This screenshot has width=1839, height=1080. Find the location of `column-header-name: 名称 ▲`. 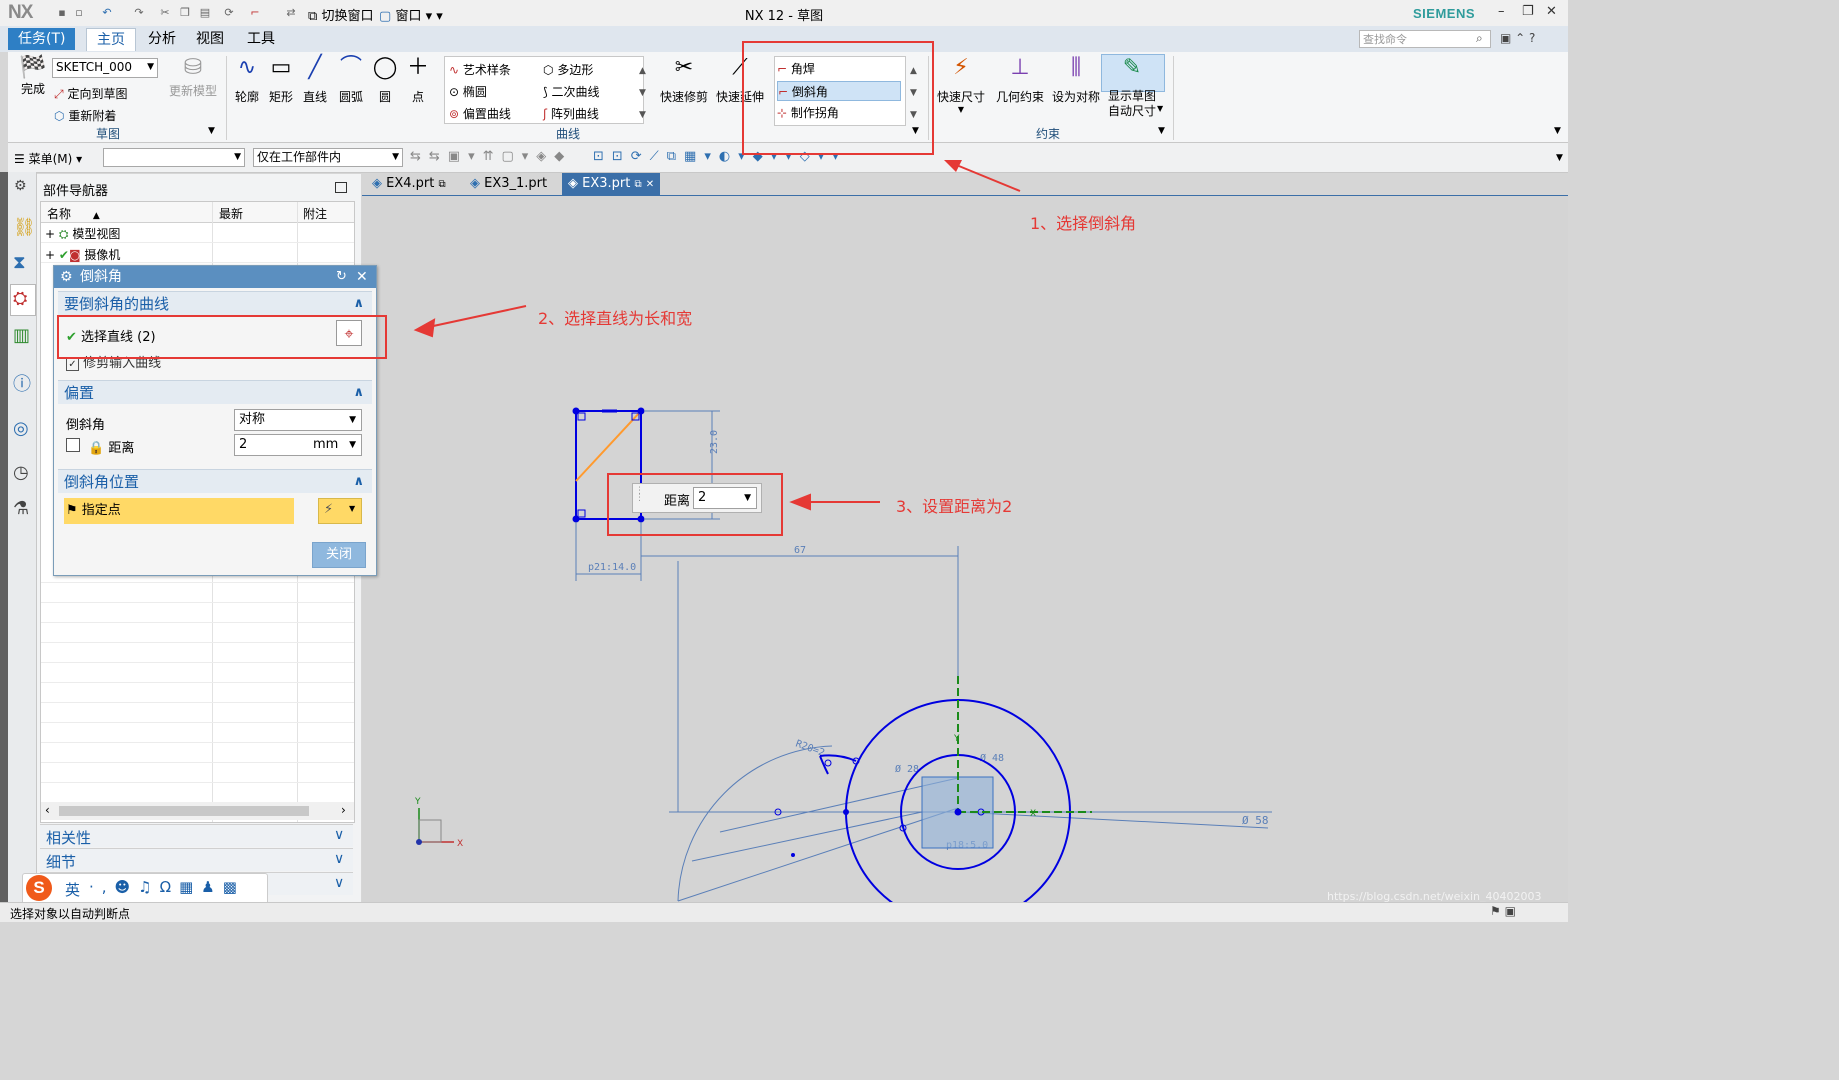

column-header-name: 名称 ▲ is located at coordinates (73, 213).